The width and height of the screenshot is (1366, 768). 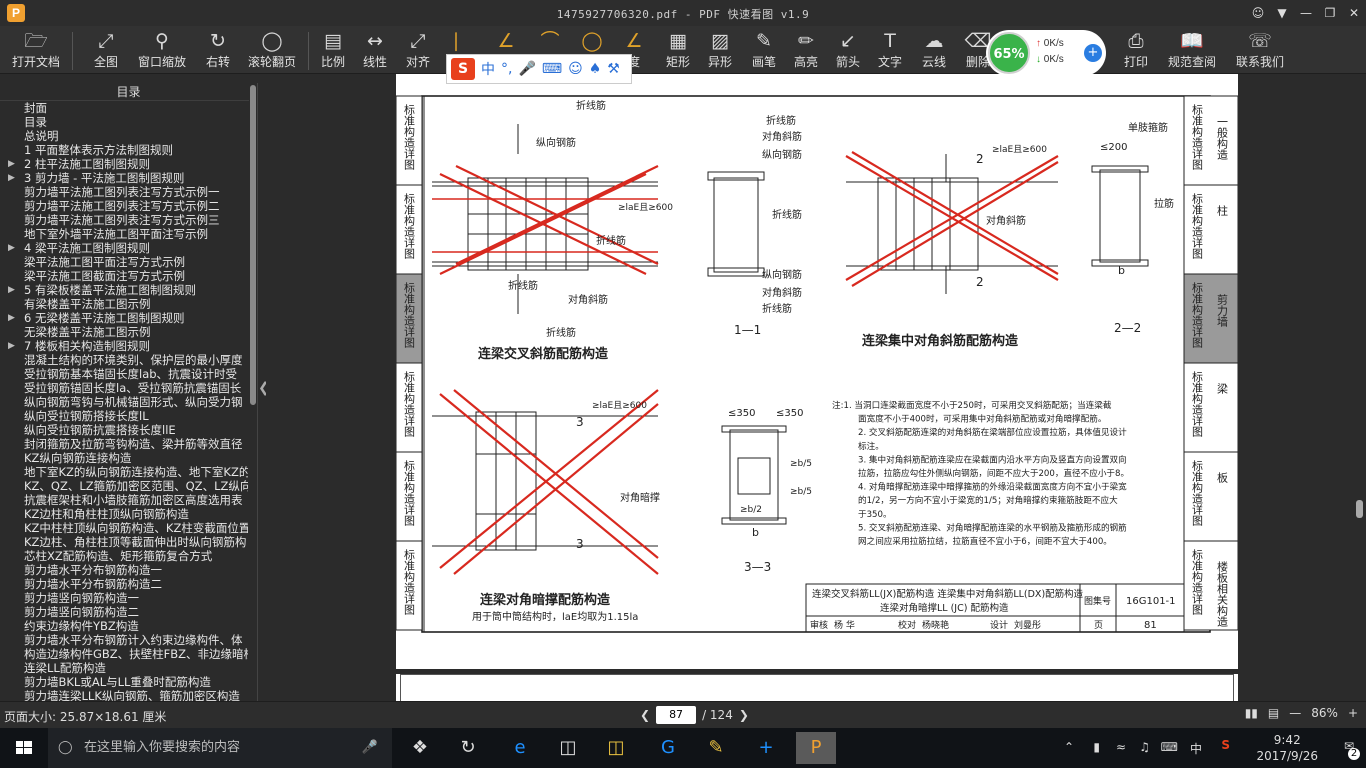 What do you see at coordinates (766, 748) in the screenshot?
I see `app-plus-icon: +` at bounding box center [766, 748].